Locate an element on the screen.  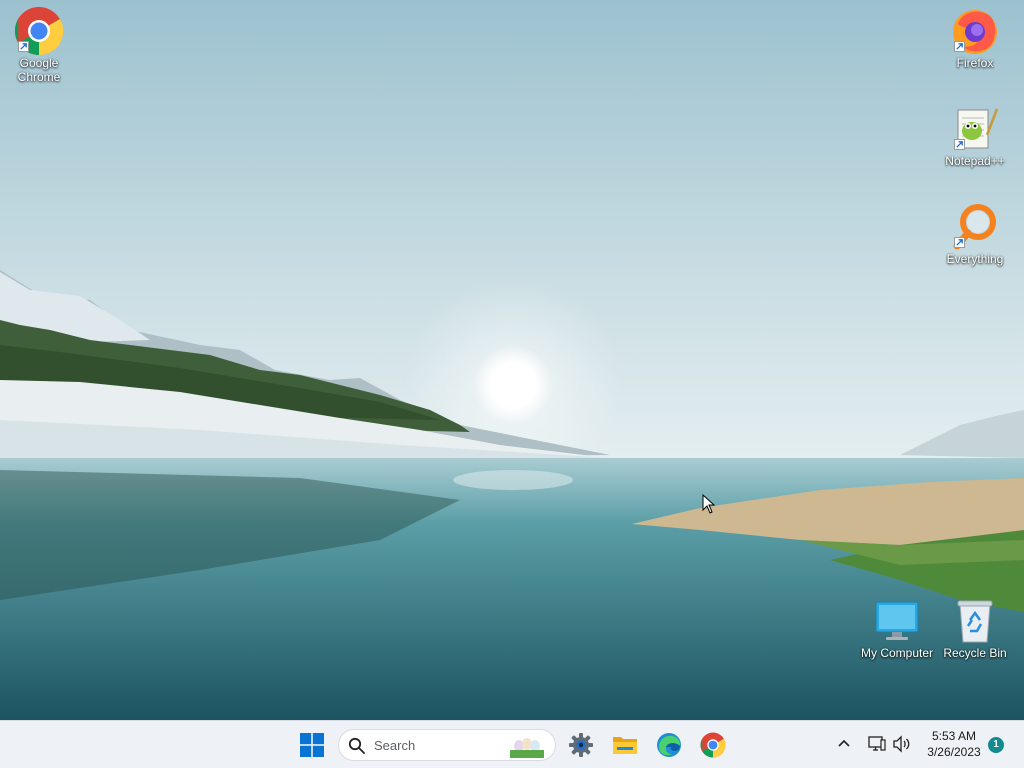
monitor-icon is located at coordinates (897, 621).